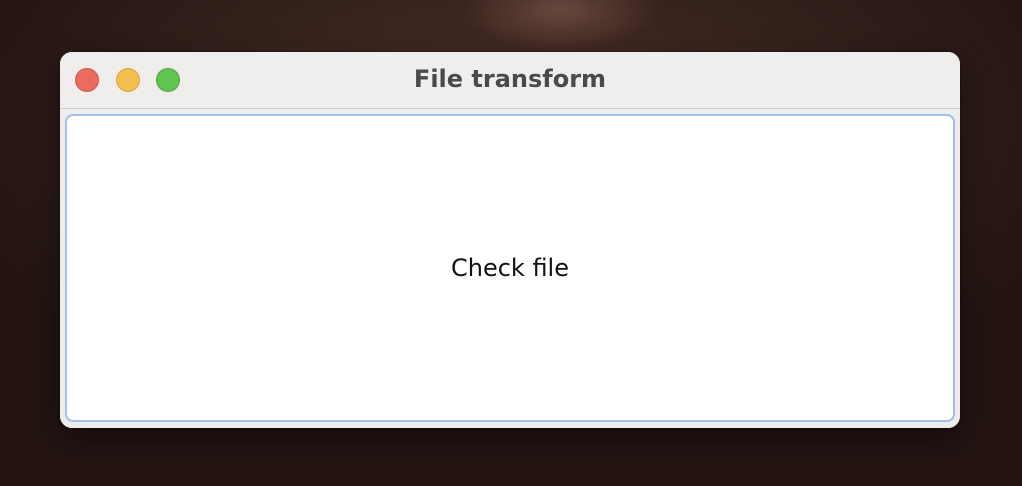 This screenshot has height=486, width=1022. I want to click on window-title: File transform, so click(510, 79).